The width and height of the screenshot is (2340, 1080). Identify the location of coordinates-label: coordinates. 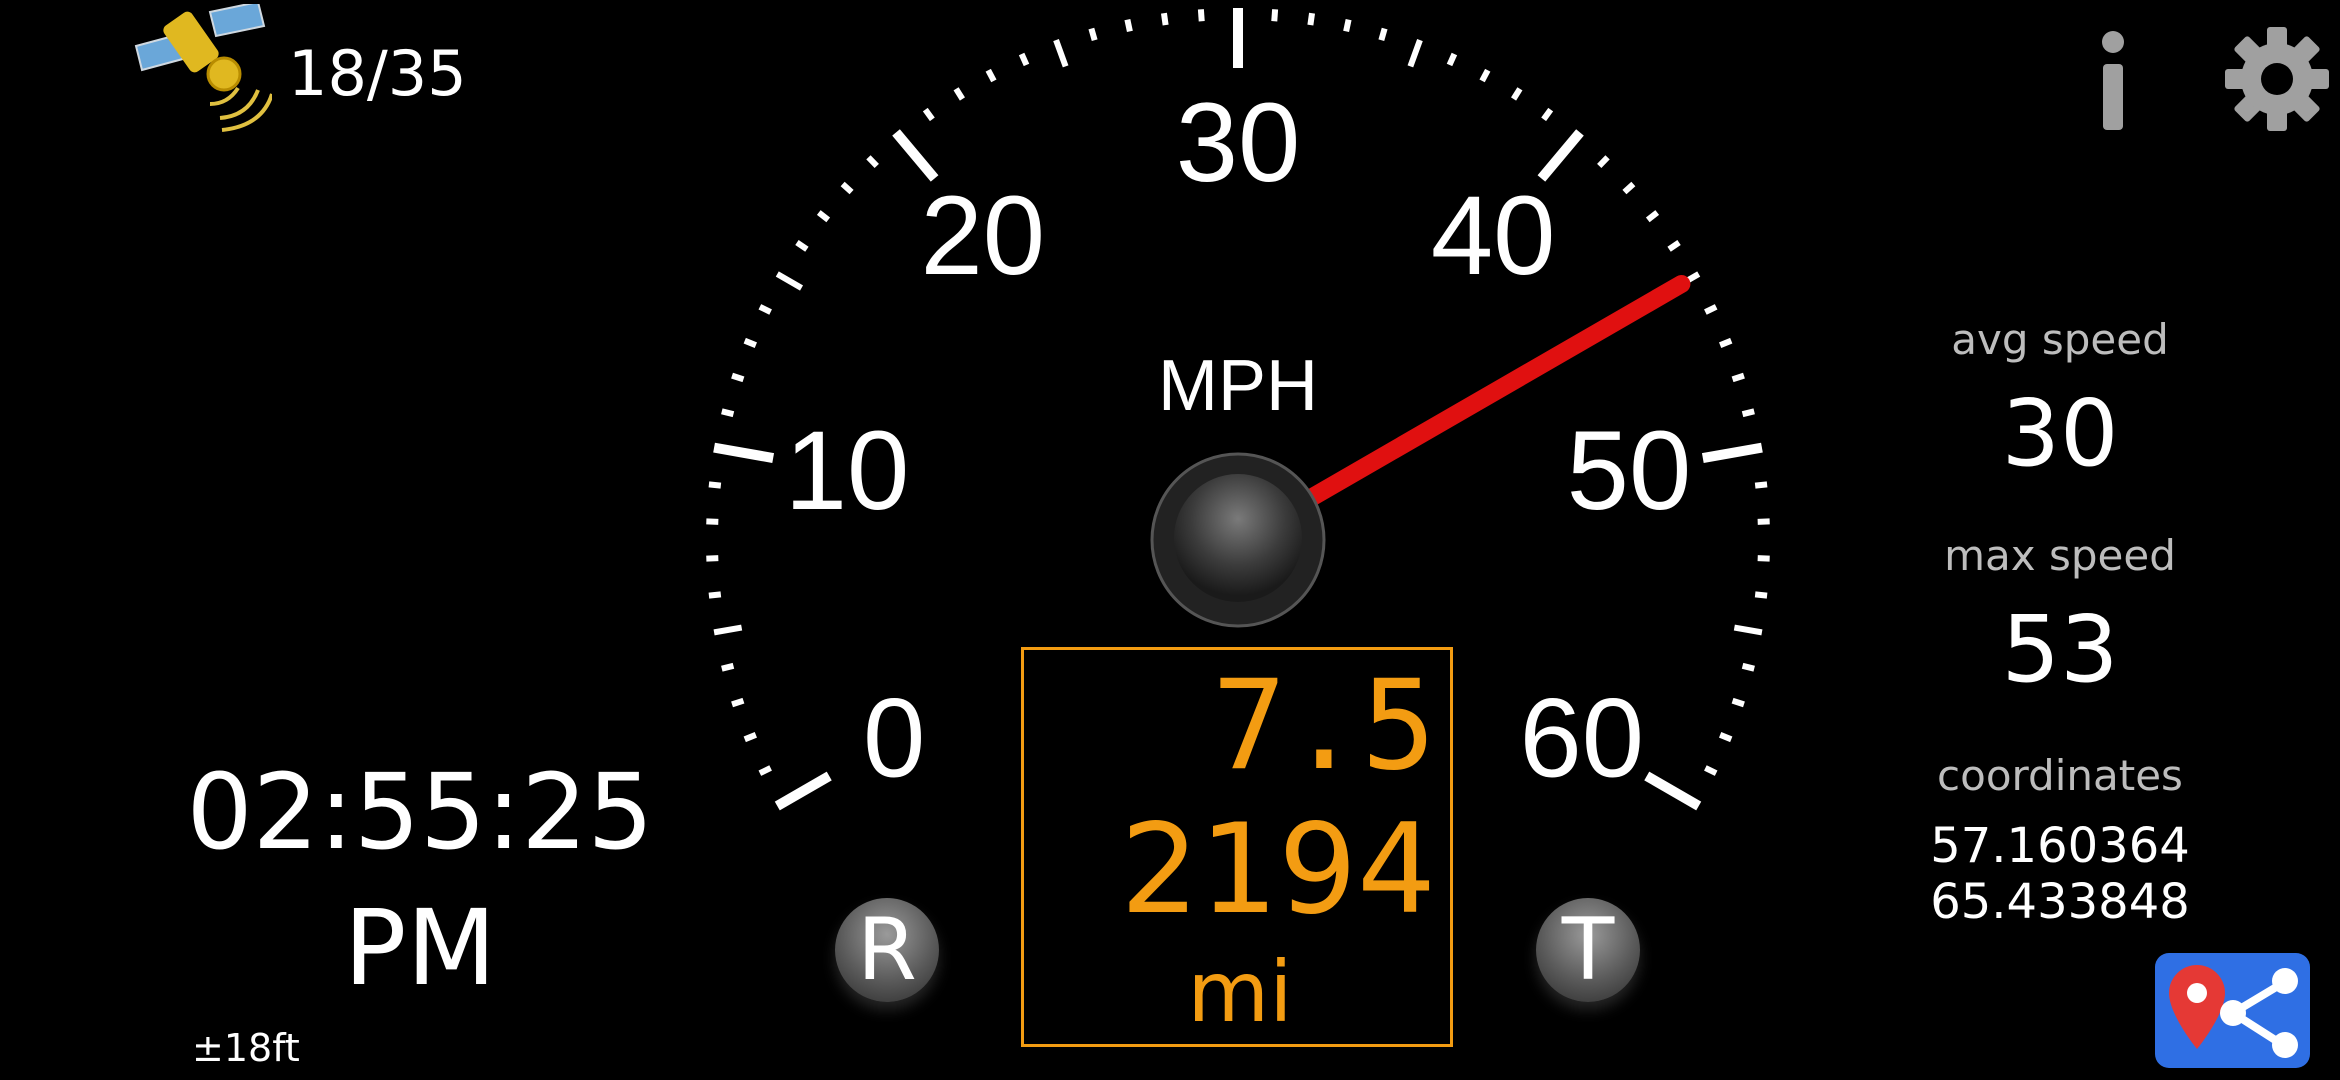
(2060, 775).